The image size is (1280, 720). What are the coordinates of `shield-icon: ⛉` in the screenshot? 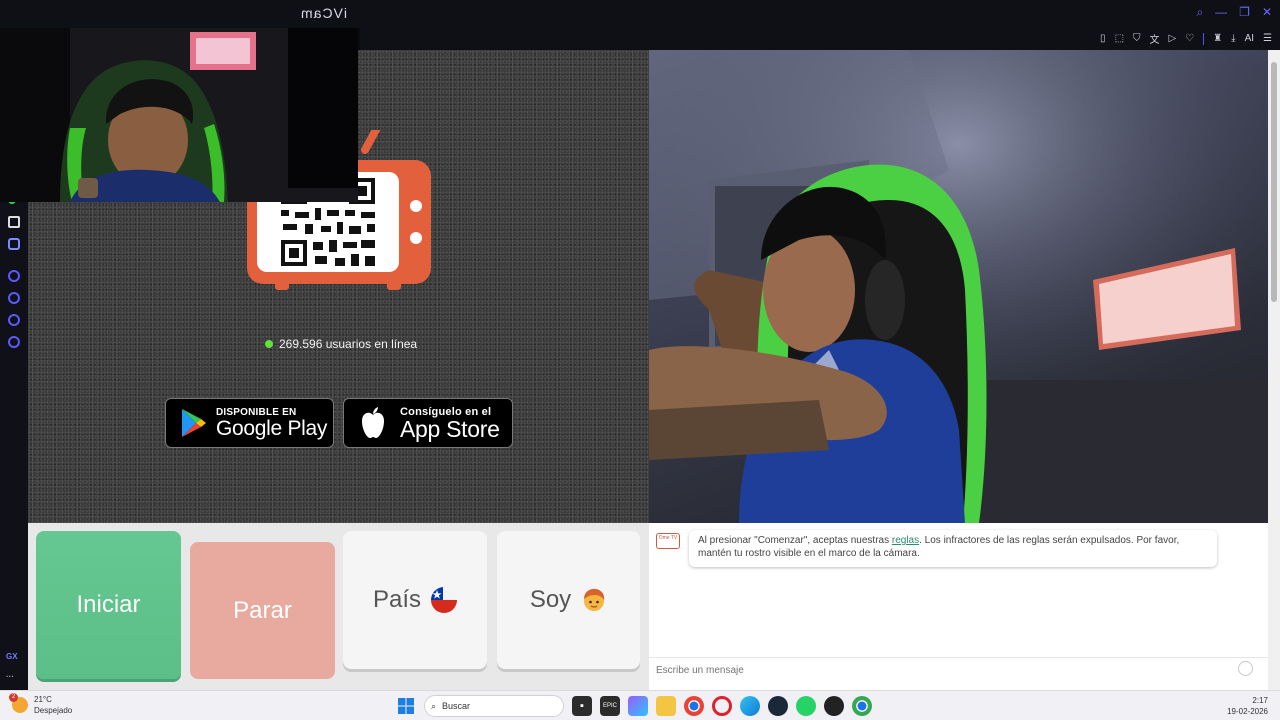 It's located at (1137, 38).